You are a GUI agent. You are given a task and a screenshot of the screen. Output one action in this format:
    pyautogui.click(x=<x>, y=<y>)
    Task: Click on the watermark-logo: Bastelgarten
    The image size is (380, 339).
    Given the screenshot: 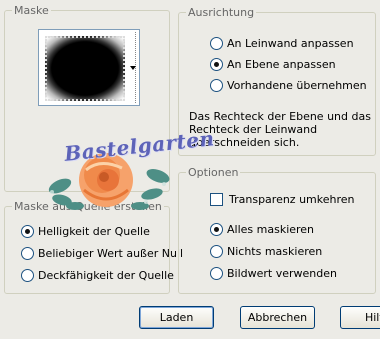 What is the action you would take?
    pyautogui.click(x=128, y=169)
    